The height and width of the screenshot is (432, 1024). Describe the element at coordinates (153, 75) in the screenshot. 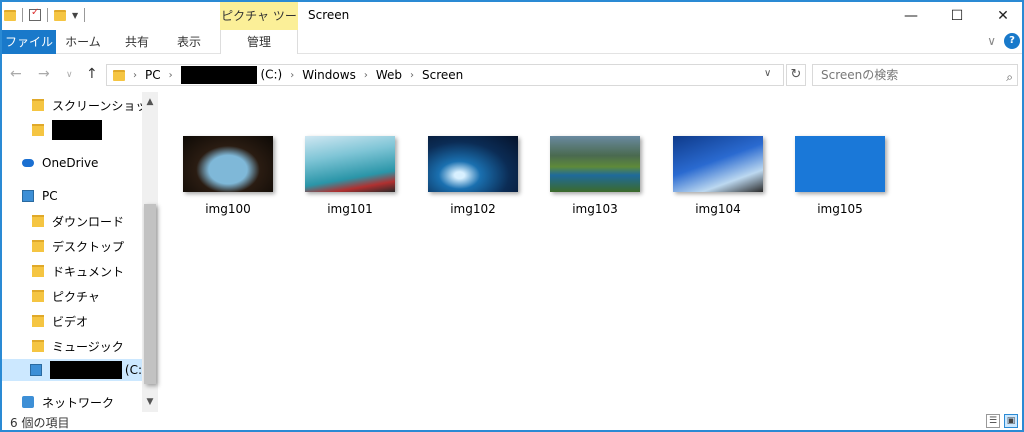

I see `breadcrumb-pc: PC` at that location.